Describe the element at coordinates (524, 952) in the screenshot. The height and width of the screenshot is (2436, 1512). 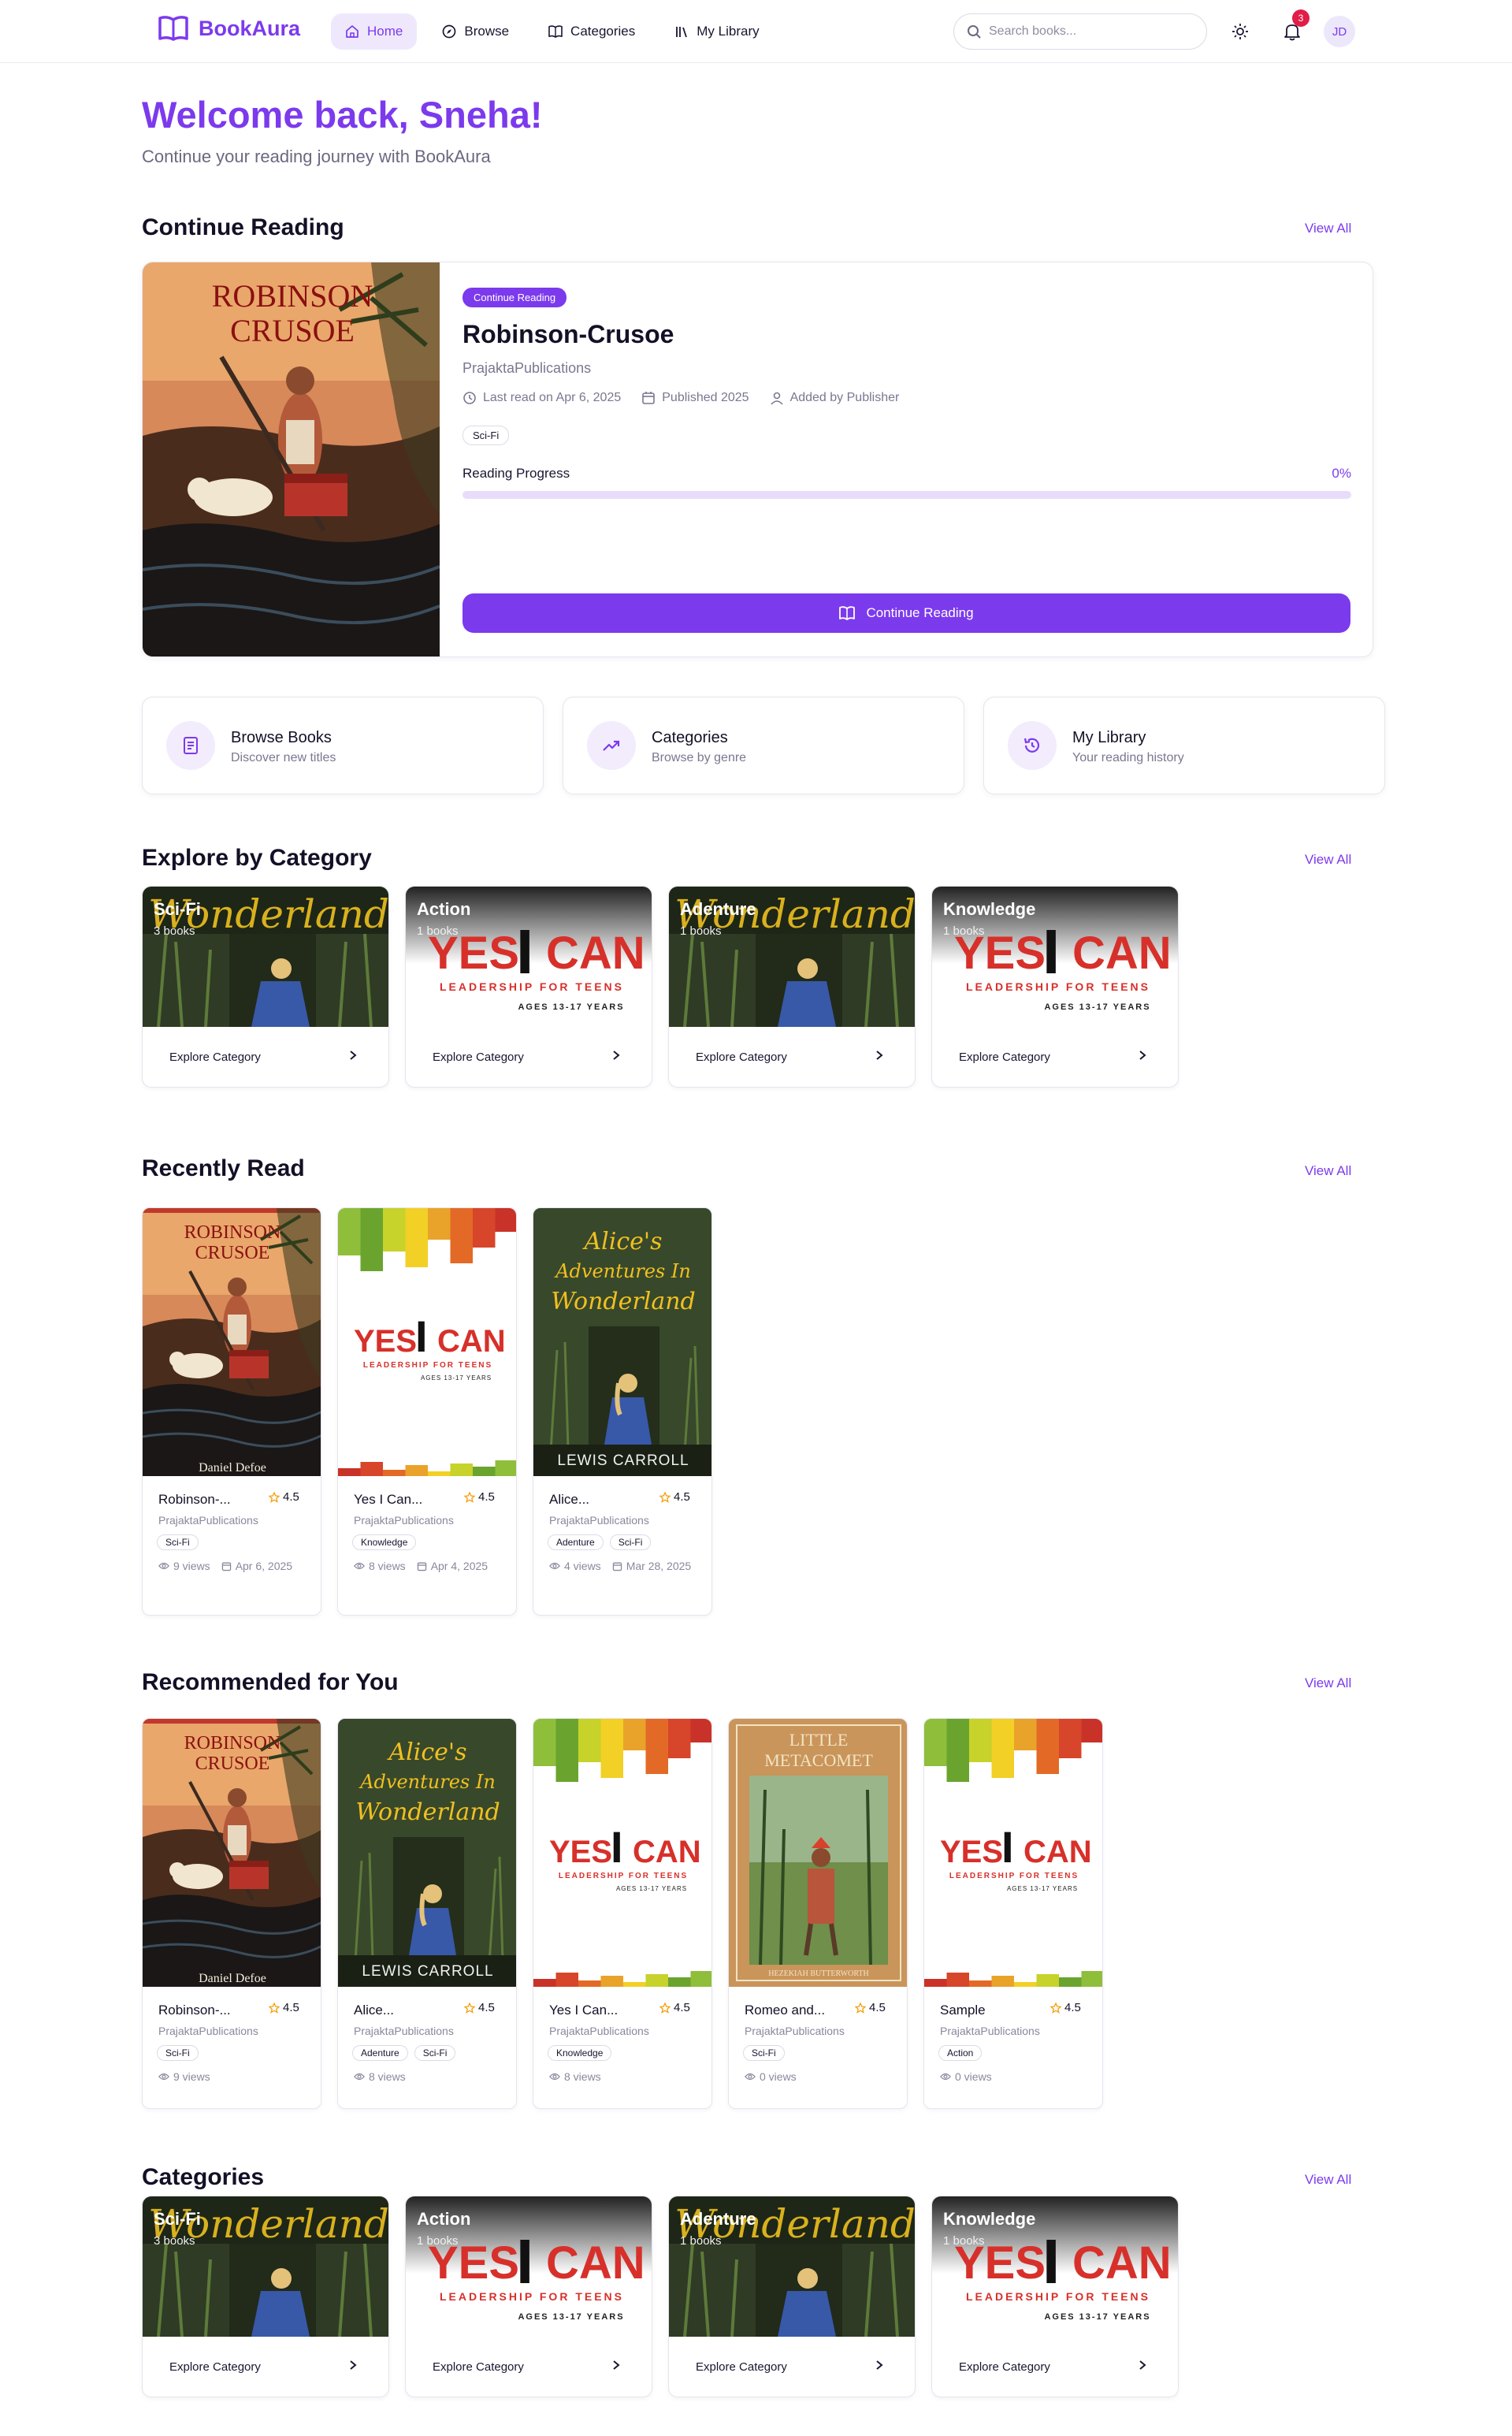
I see `svg-text: I` at that location.